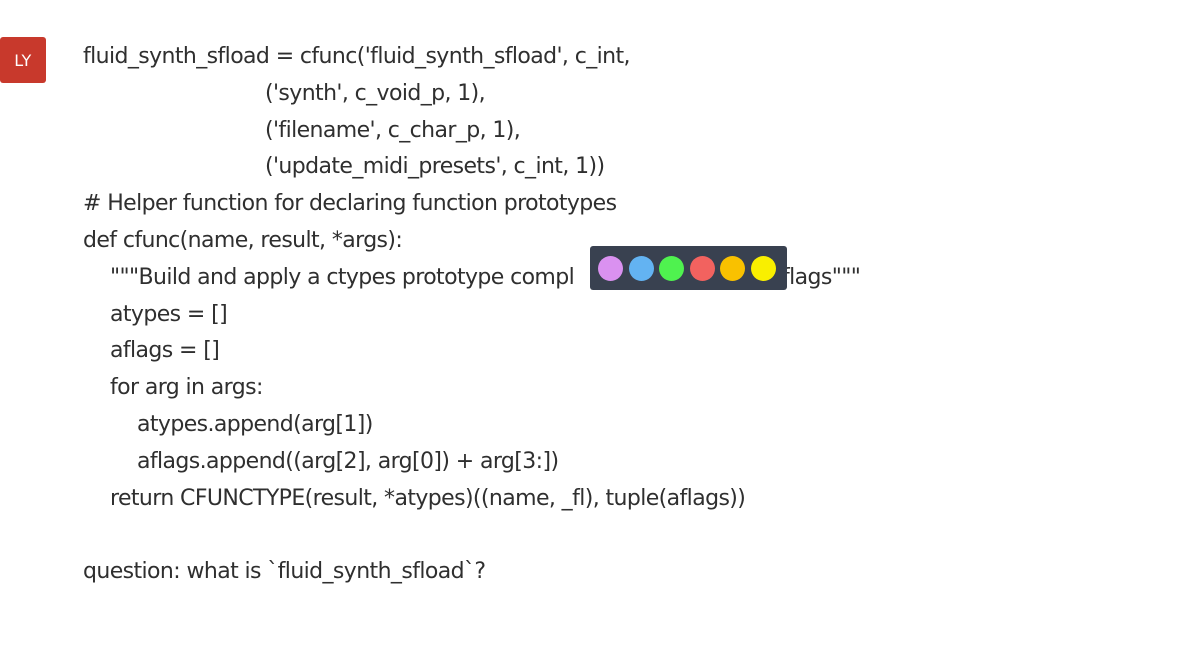  I want to click on code-line: for arg in args:, so click(186, 388).